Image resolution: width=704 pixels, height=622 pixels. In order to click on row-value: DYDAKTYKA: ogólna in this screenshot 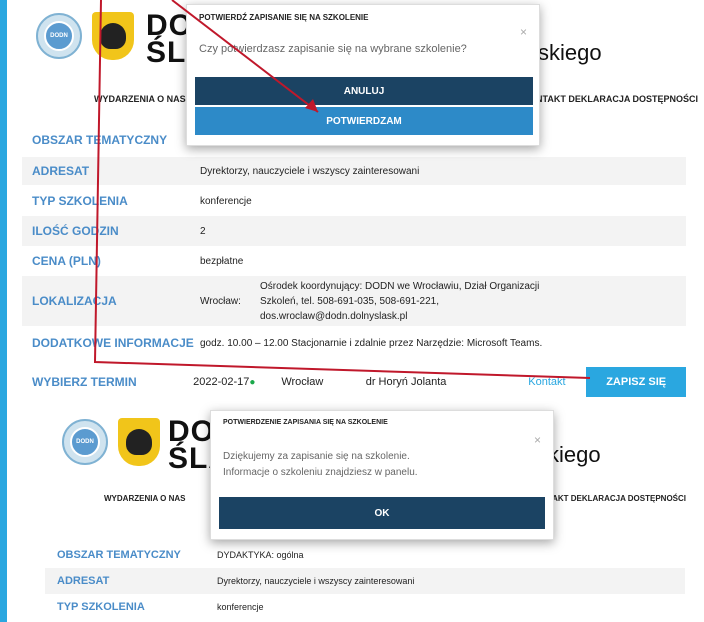, I will do `click(260, 555)`.